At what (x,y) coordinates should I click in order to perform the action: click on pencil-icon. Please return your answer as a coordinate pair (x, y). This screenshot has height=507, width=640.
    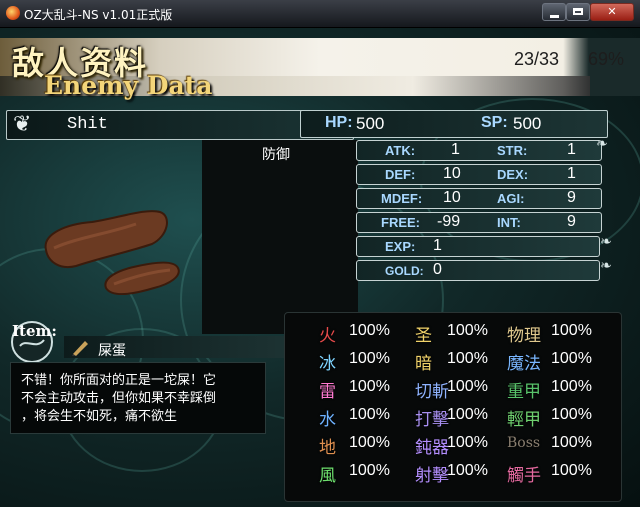
    Looking at the image, I should click on (80, 348).